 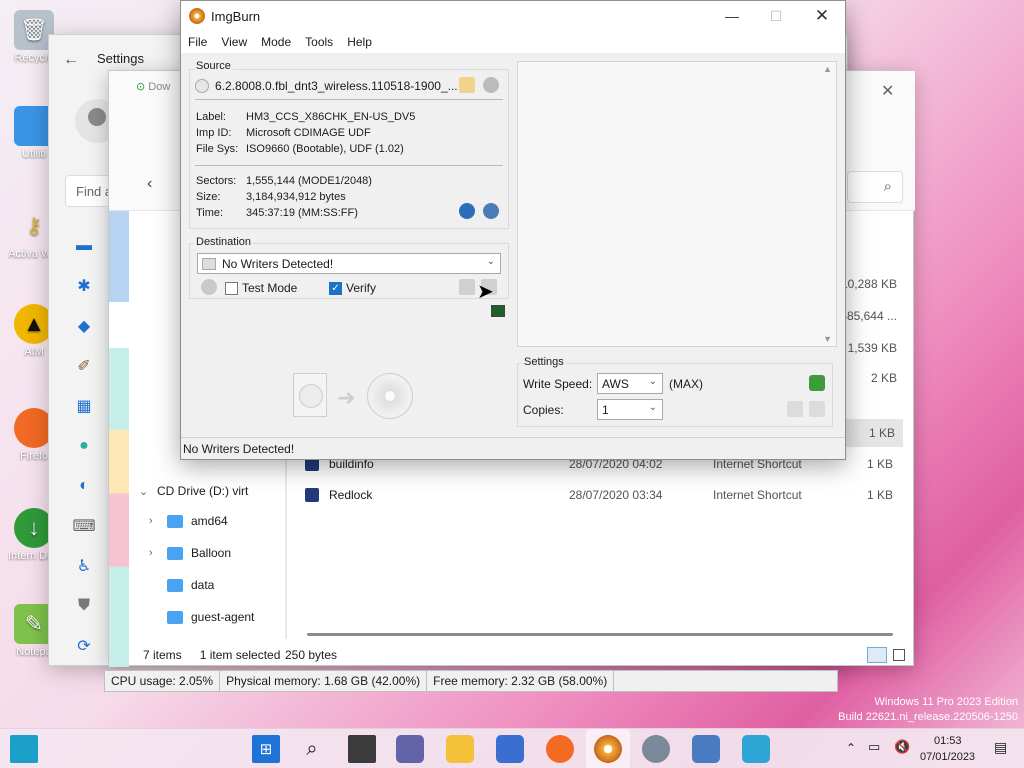 What do you see at coordinates (874, 747) in the screenshot?
I see `network-icon: ▭` at bounding box center [874, 747].